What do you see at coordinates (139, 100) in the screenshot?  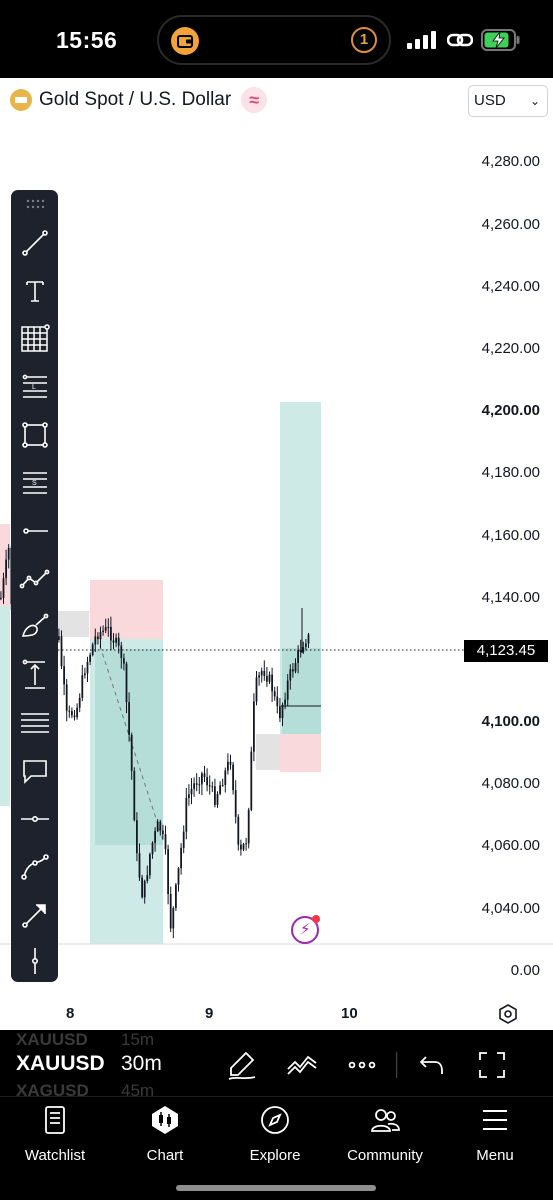 I see `symbol-header: Gold Spot / U.S. Dollar ≈` at bounding box center [139, 100].